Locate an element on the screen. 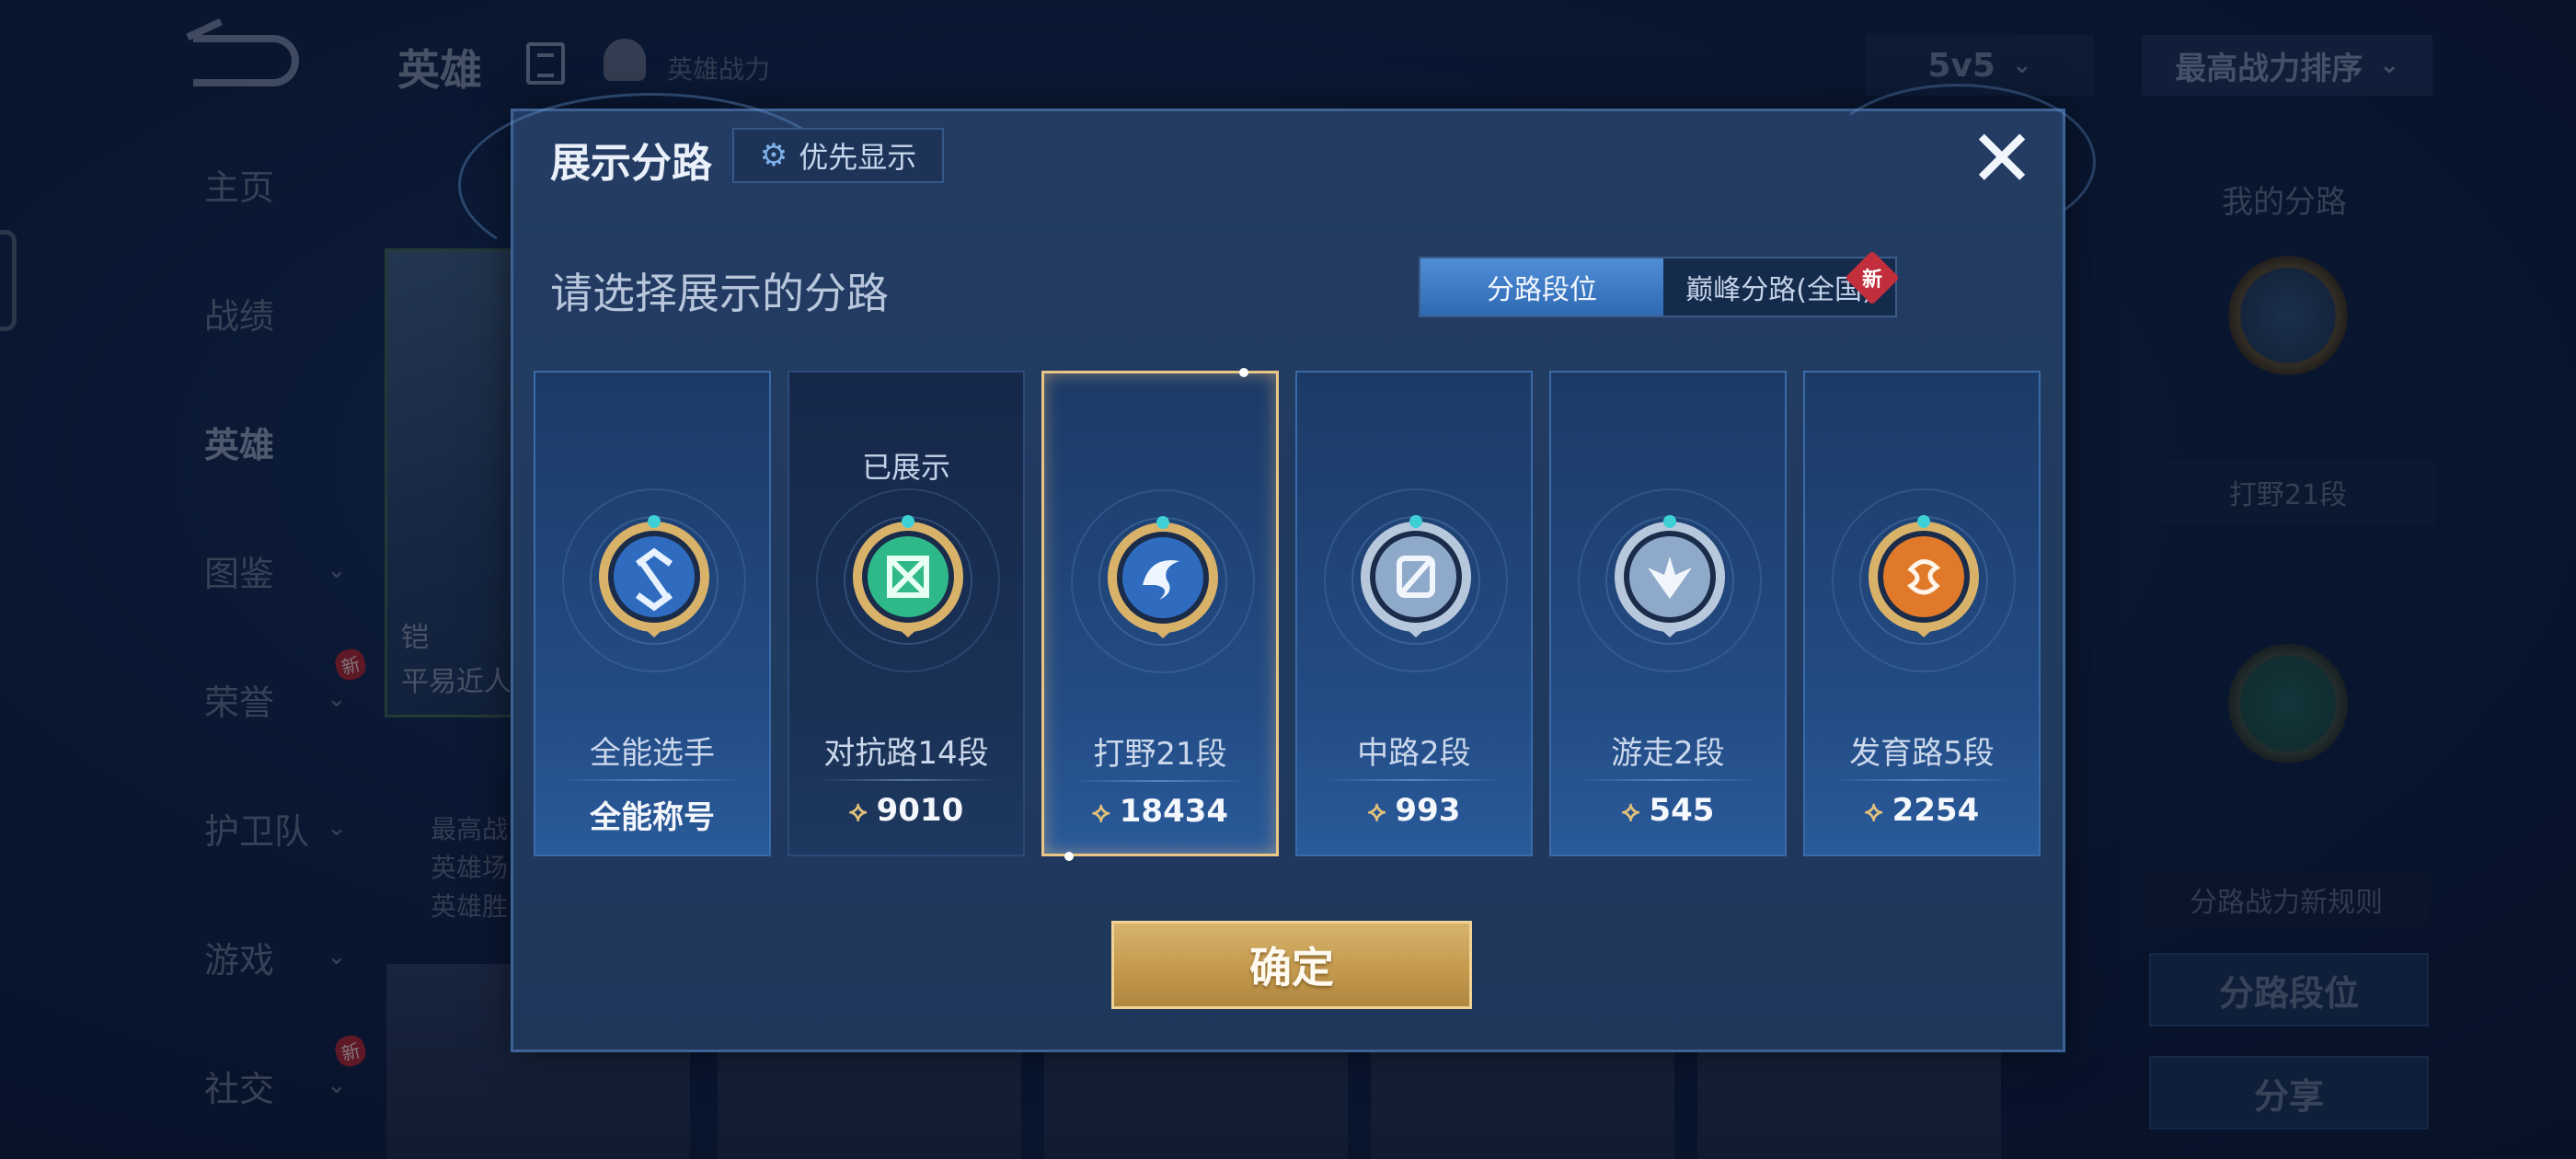 The width and height of the screenshot is (2576, 1159). lane-score: ⟡ 2254 is located at coordinates (1922, 810).